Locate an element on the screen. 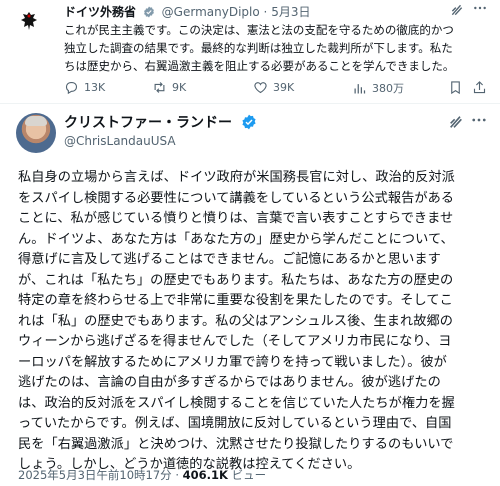 Image resolution: width=500 pixels, height=486 pixels. author-name: クリストファー・ランドー is located at coordinates (148, 123).